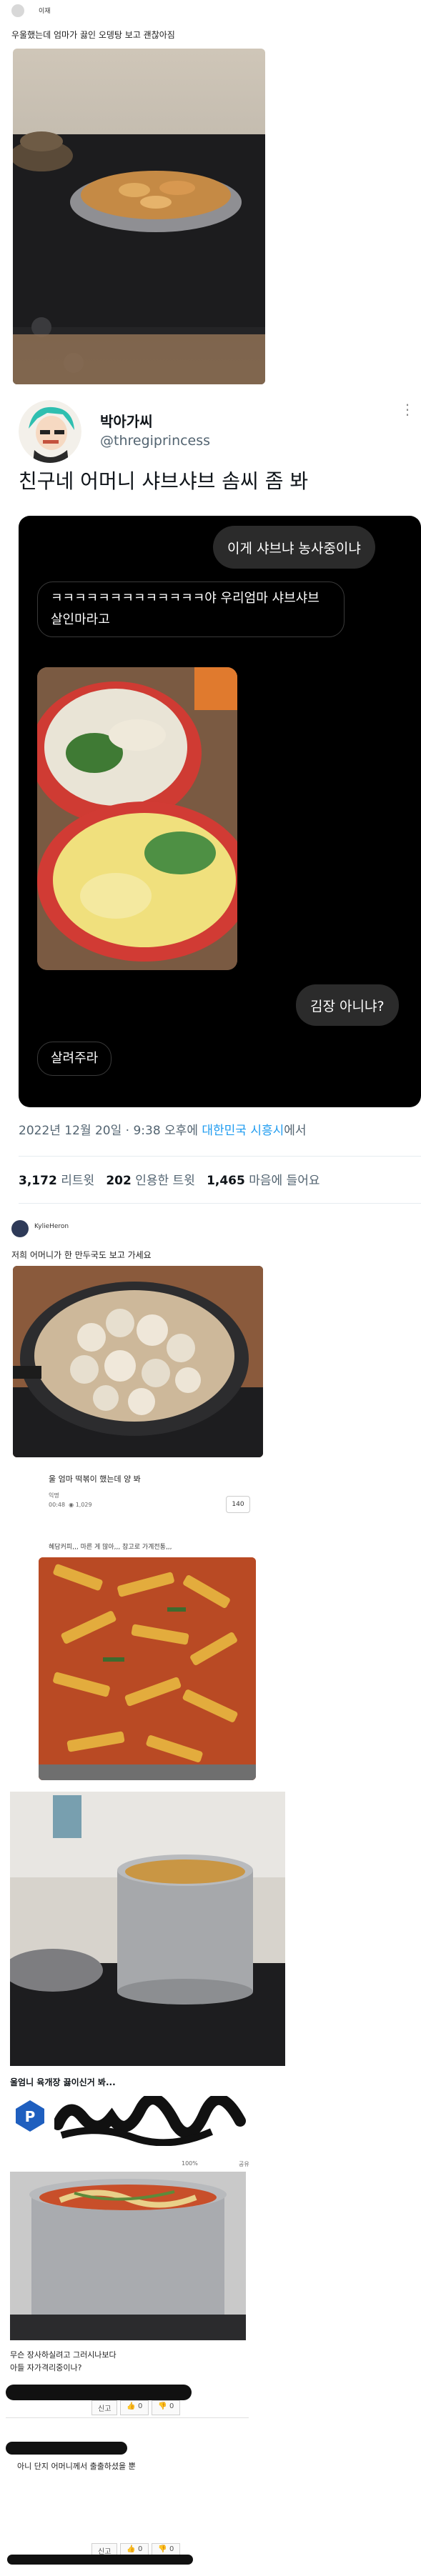 This screenshot has width=421, height=2576. I want to click on eye-icon: ◉, so click(71, 1505).